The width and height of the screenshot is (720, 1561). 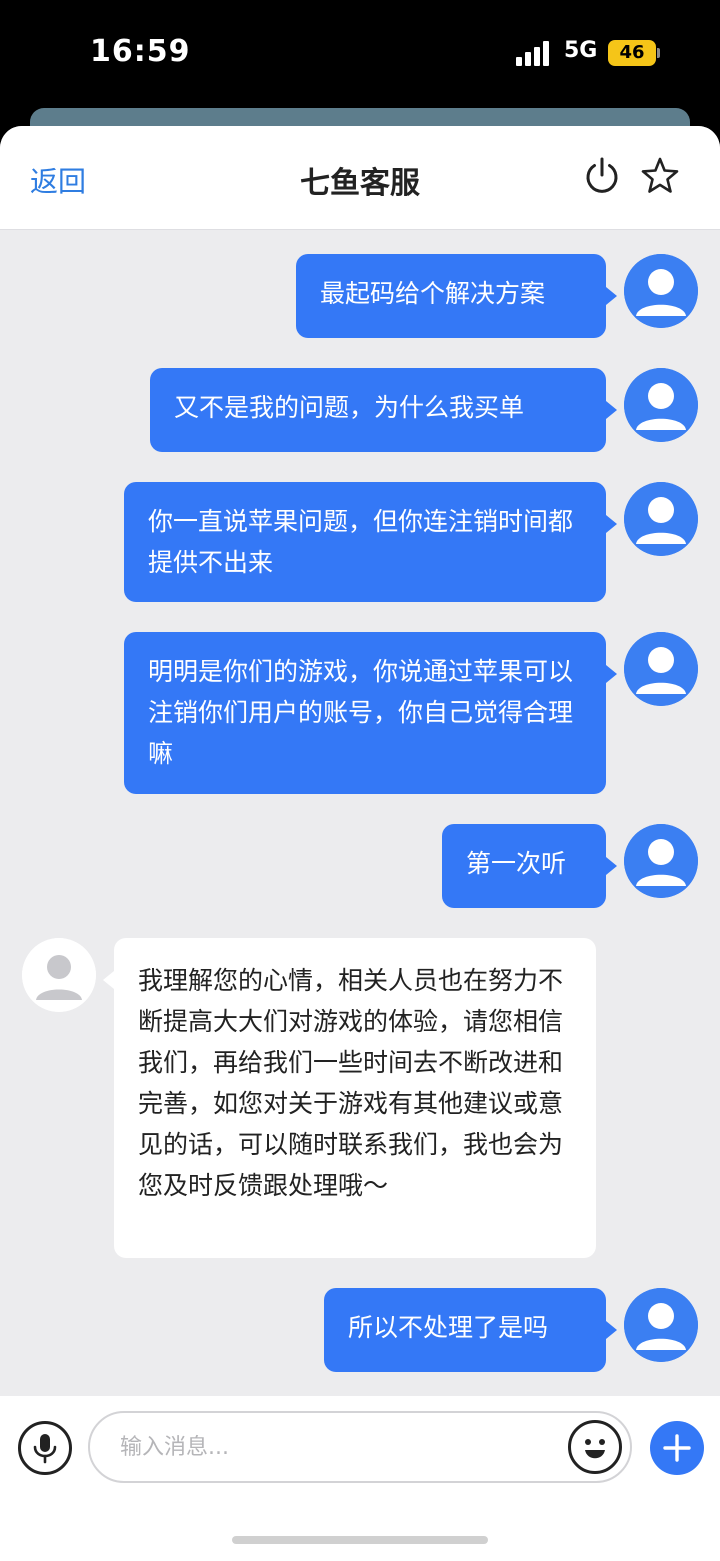 What do you see at coordinates (451, 296) in the screenshot?
I see `user-message-bubble: 最起码给个解决方案` at bounding box center [451, 296].